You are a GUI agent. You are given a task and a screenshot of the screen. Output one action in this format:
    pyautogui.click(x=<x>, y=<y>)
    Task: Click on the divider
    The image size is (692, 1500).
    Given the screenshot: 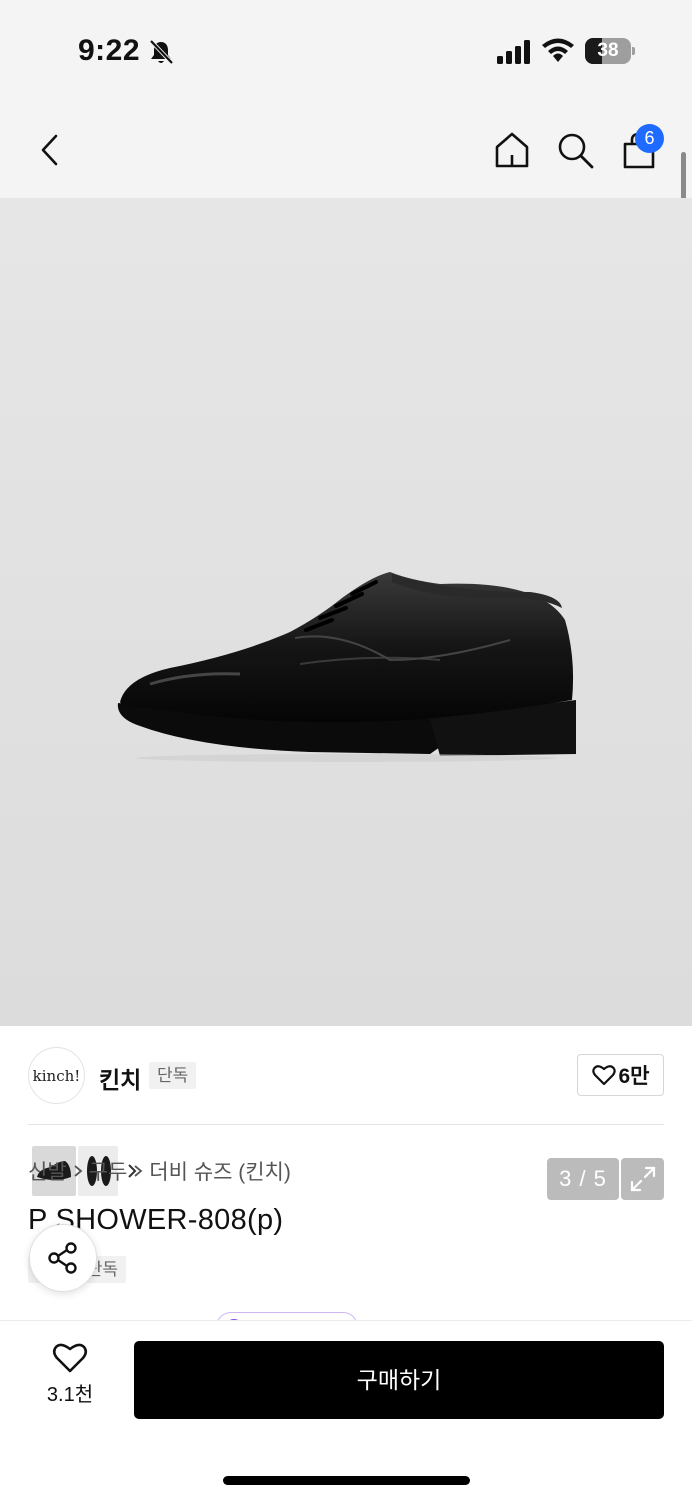 What is the action you would take?
    pyautogui.click(x=346, y=1124)
    